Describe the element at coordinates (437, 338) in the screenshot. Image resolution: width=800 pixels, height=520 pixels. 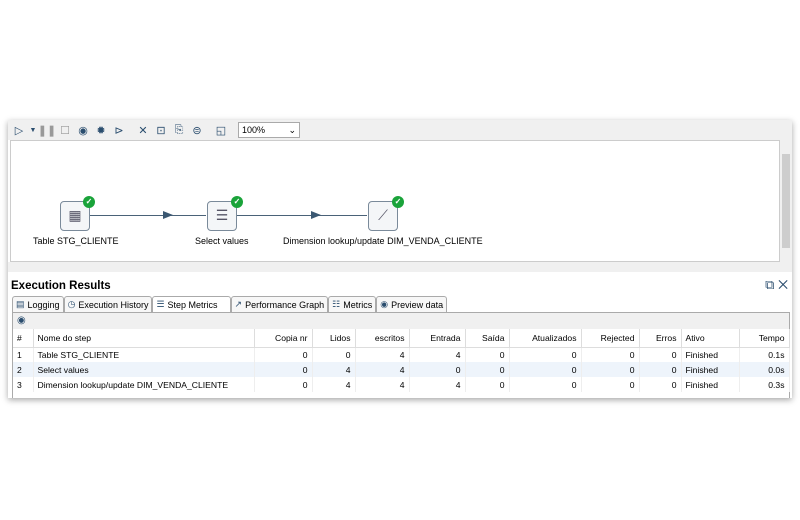
I see `column-header: Entrada` at that location.